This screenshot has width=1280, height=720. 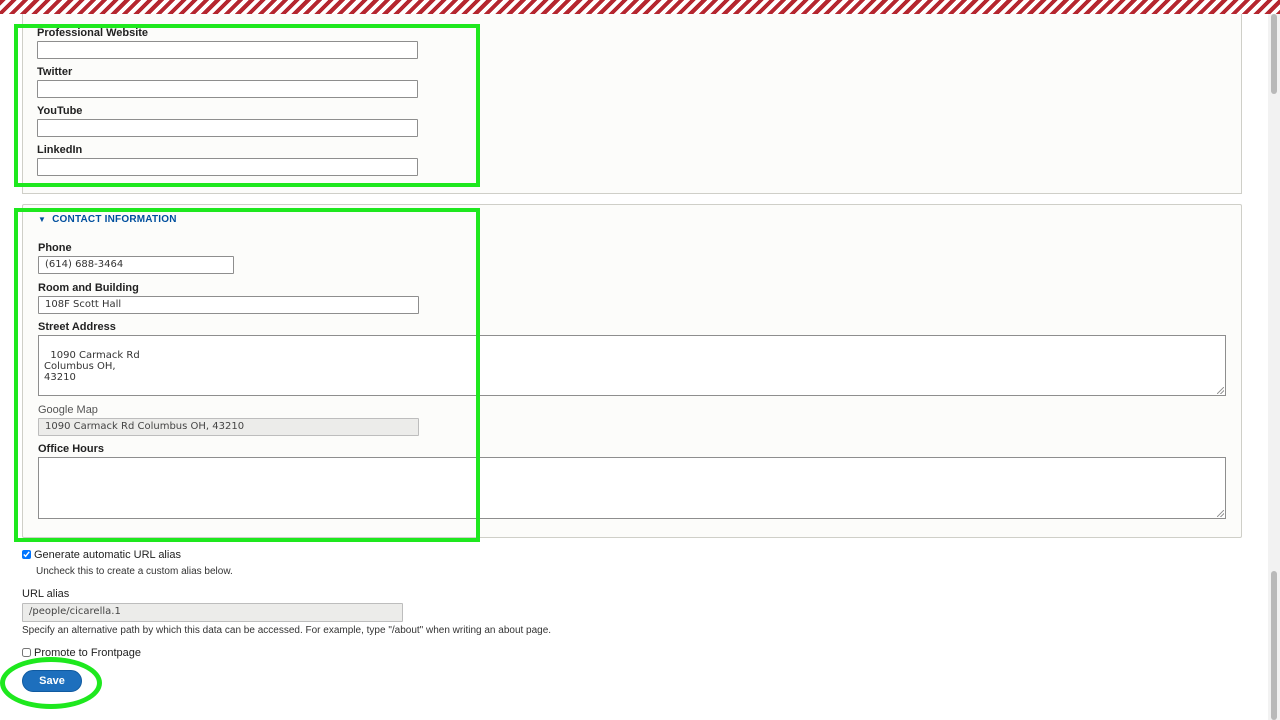 I want to click on page-scrollbar, so click(x=1274, y=367).